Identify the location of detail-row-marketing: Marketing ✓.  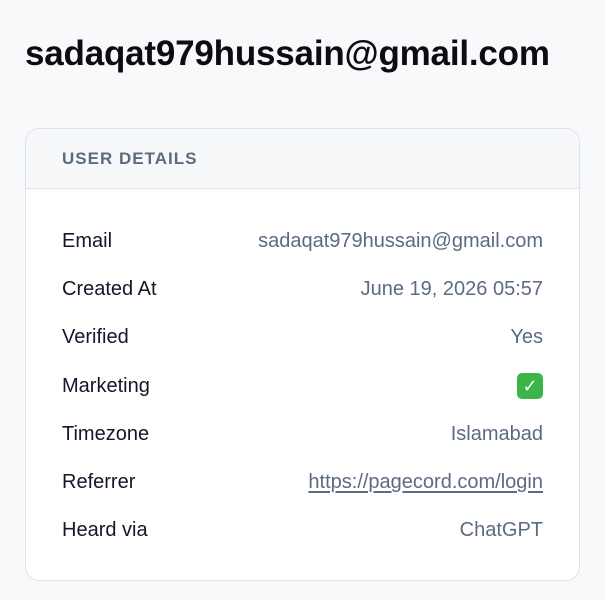
(302, 386).